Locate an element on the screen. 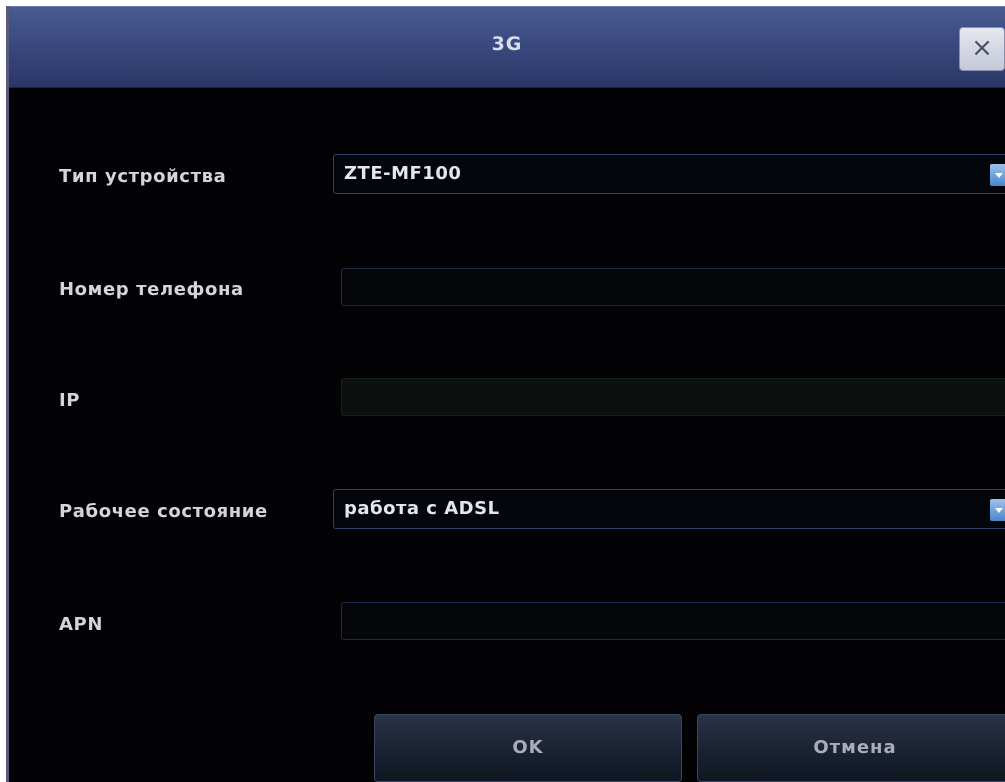 The image size is (1005, 782). ip-label: IP is located at coordinates (70, 400).